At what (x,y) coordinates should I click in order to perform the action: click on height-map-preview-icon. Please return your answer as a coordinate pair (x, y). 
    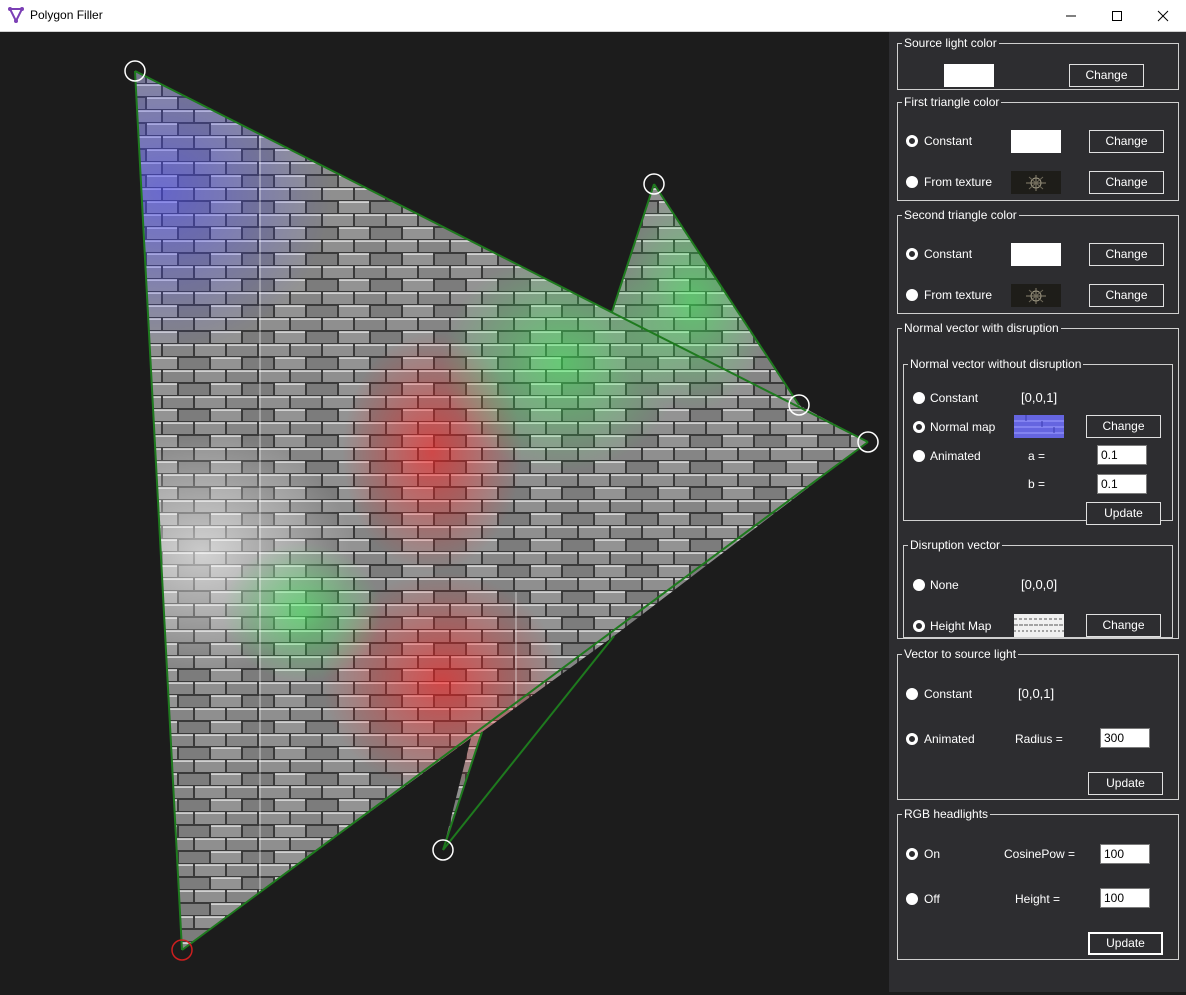
    Looking at the image, I should click on (1039, 625).